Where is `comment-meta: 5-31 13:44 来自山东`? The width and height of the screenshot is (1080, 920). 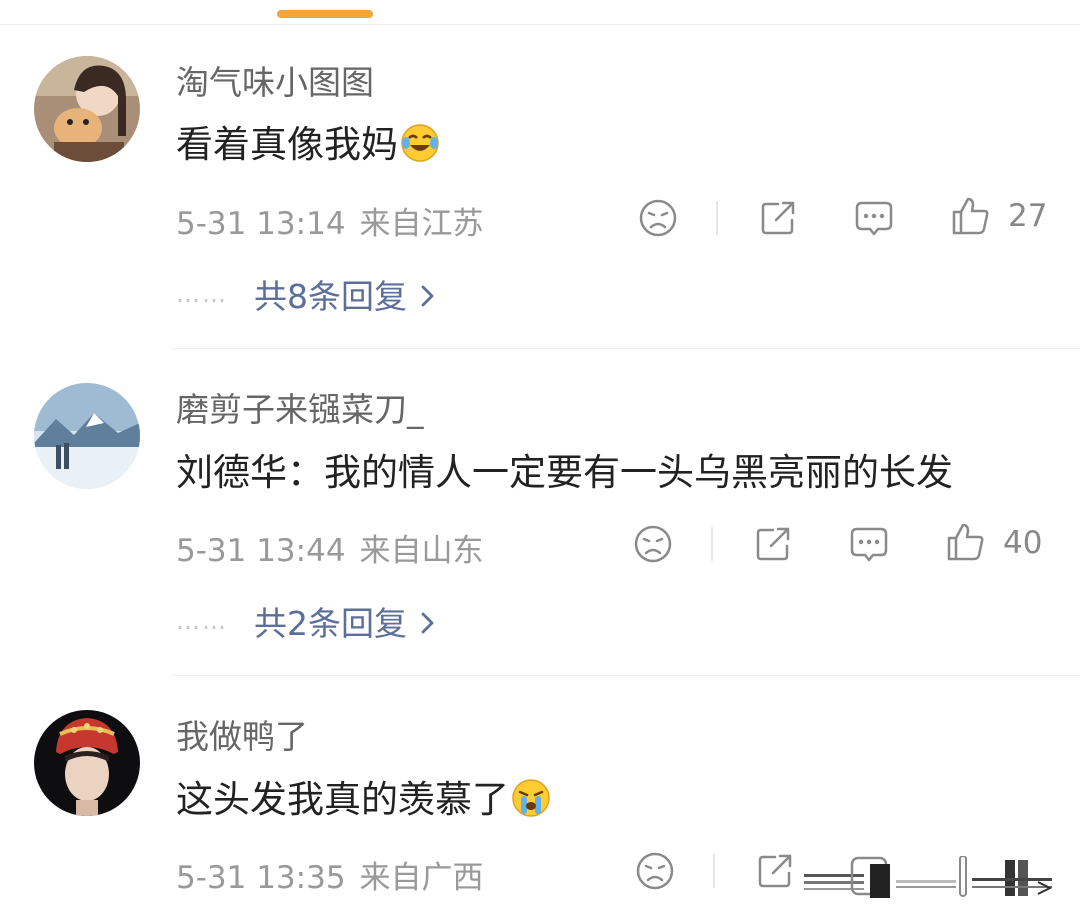 comment-meta: 5-31 13:44 来自山东 is located at coordinates (330, 547).